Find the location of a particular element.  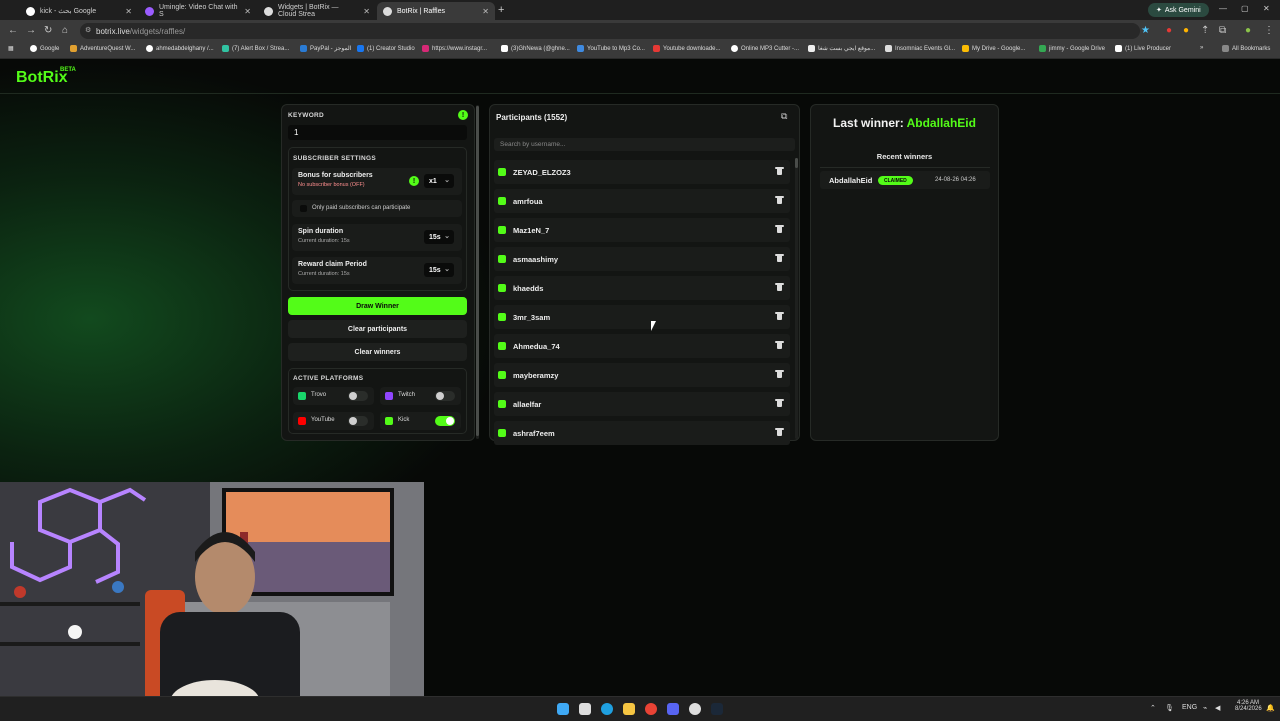

paid-only-row: Only paid subscribers can participate is located at coordinates (377, 208).